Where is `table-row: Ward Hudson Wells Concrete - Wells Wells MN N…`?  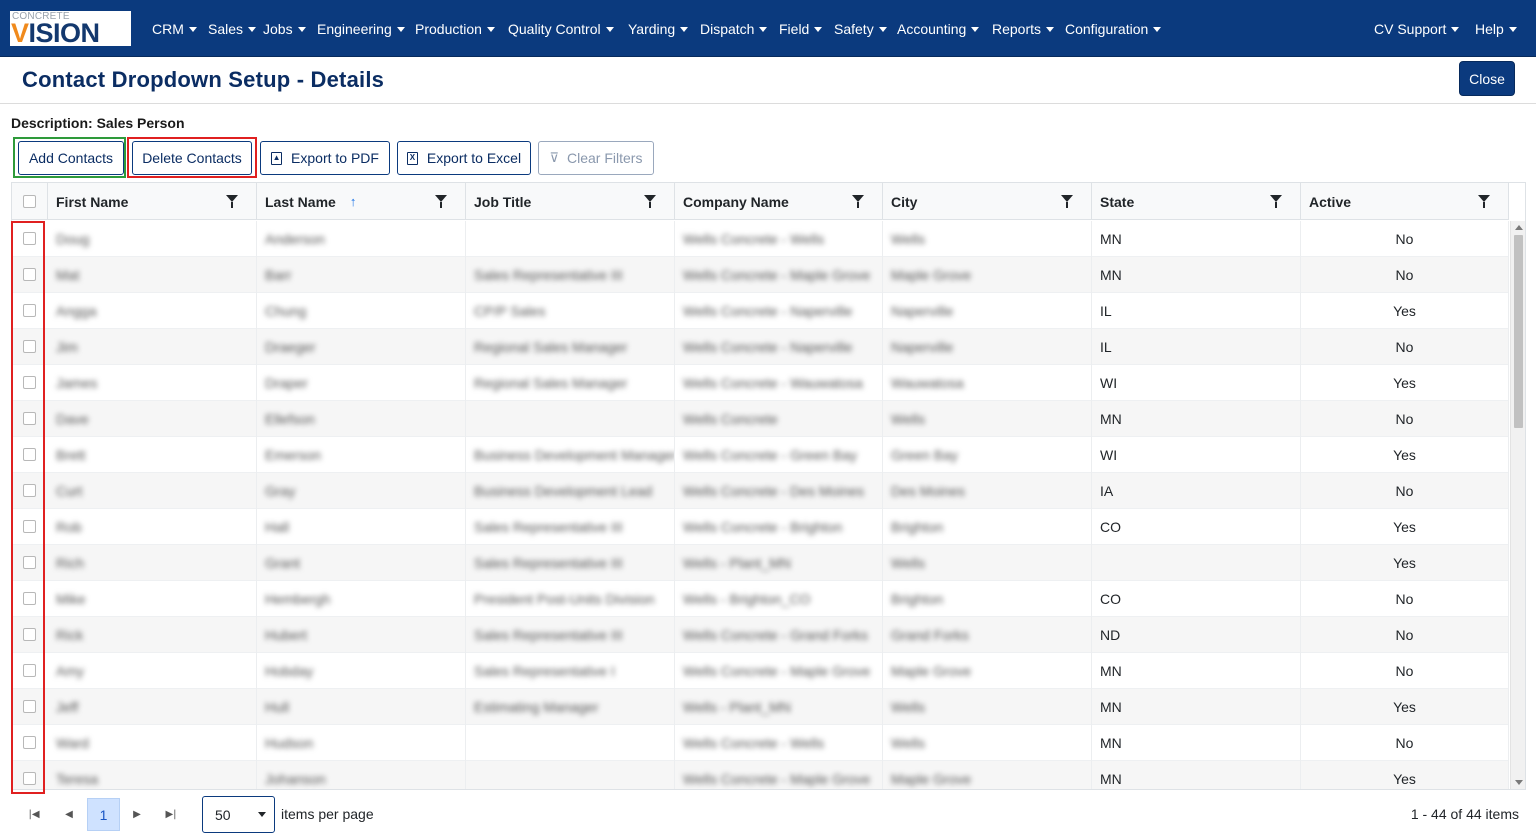
table-row: Ward Hudson Wells Concrete - Wells Wells MN N… is located at coordinates (760, 743).